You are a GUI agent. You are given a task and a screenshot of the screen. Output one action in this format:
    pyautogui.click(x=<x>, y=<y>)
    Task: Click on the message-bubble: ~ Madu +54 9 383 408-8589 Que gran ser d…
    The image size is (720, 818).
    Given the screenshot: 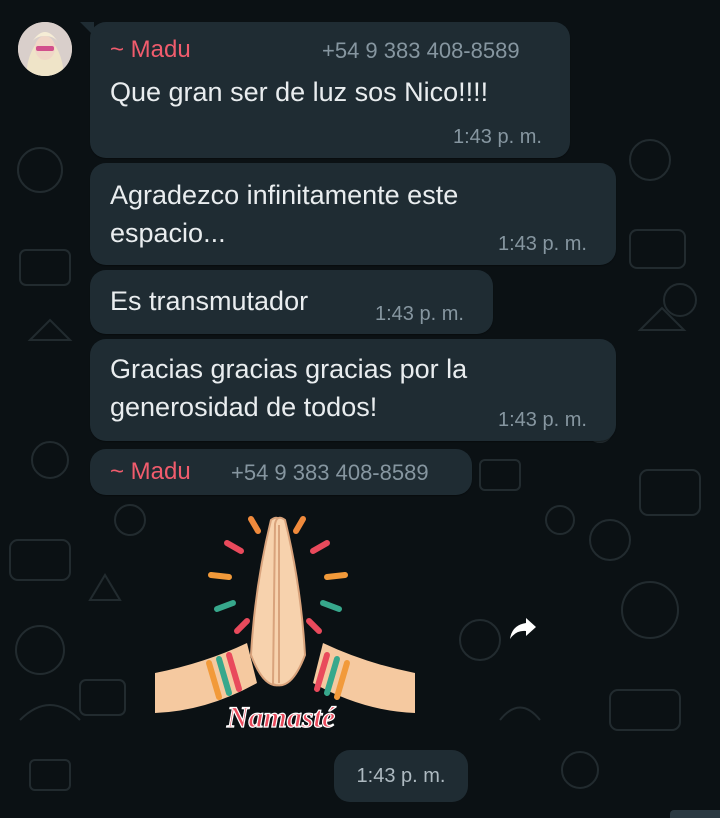 What is the action you would take?
    pyautogui.click(x=325, y=90)
    